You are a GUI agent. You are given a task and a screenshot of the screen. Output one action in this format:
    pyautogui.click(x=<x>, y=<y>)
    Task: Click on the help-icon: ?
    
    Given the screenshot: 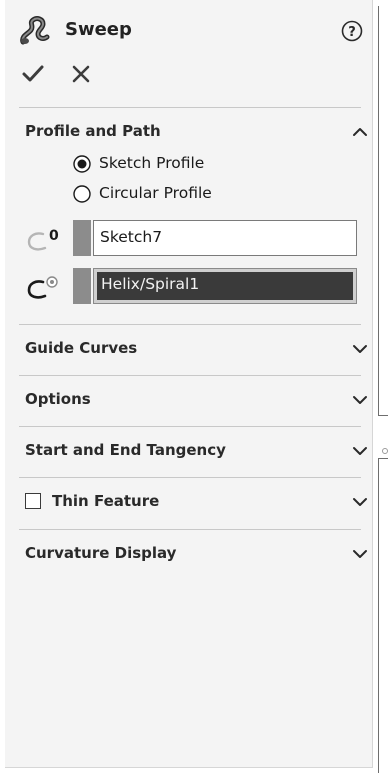 What is the action you would take?
    pyautogui.click(x=352, y=31)
    